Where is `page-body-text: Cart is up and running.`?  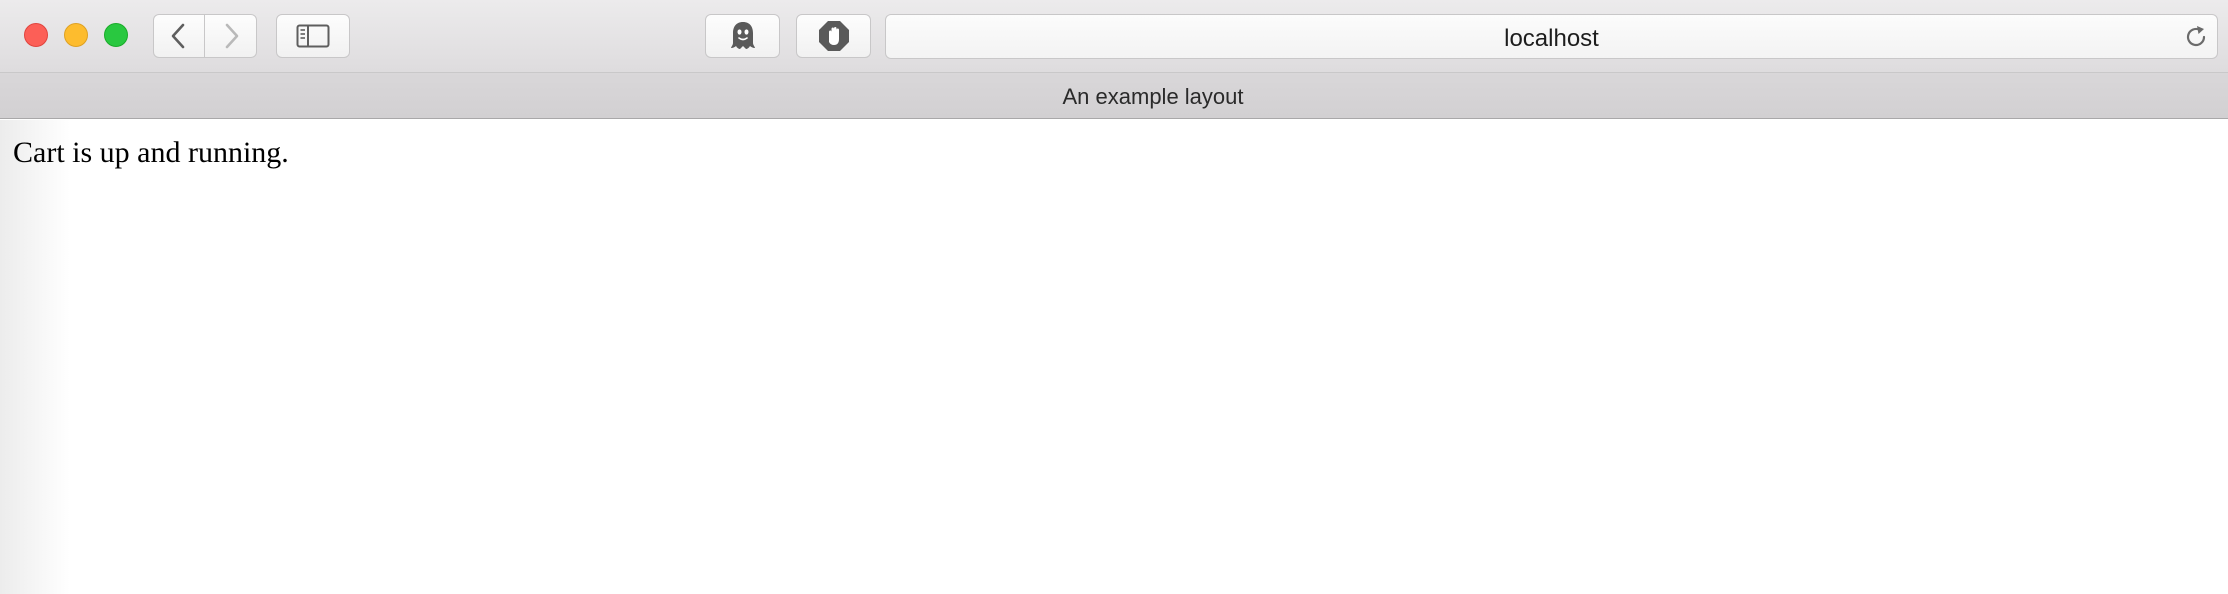
page-body-text: Cart is up and running. is located at coordinates (151, 152).